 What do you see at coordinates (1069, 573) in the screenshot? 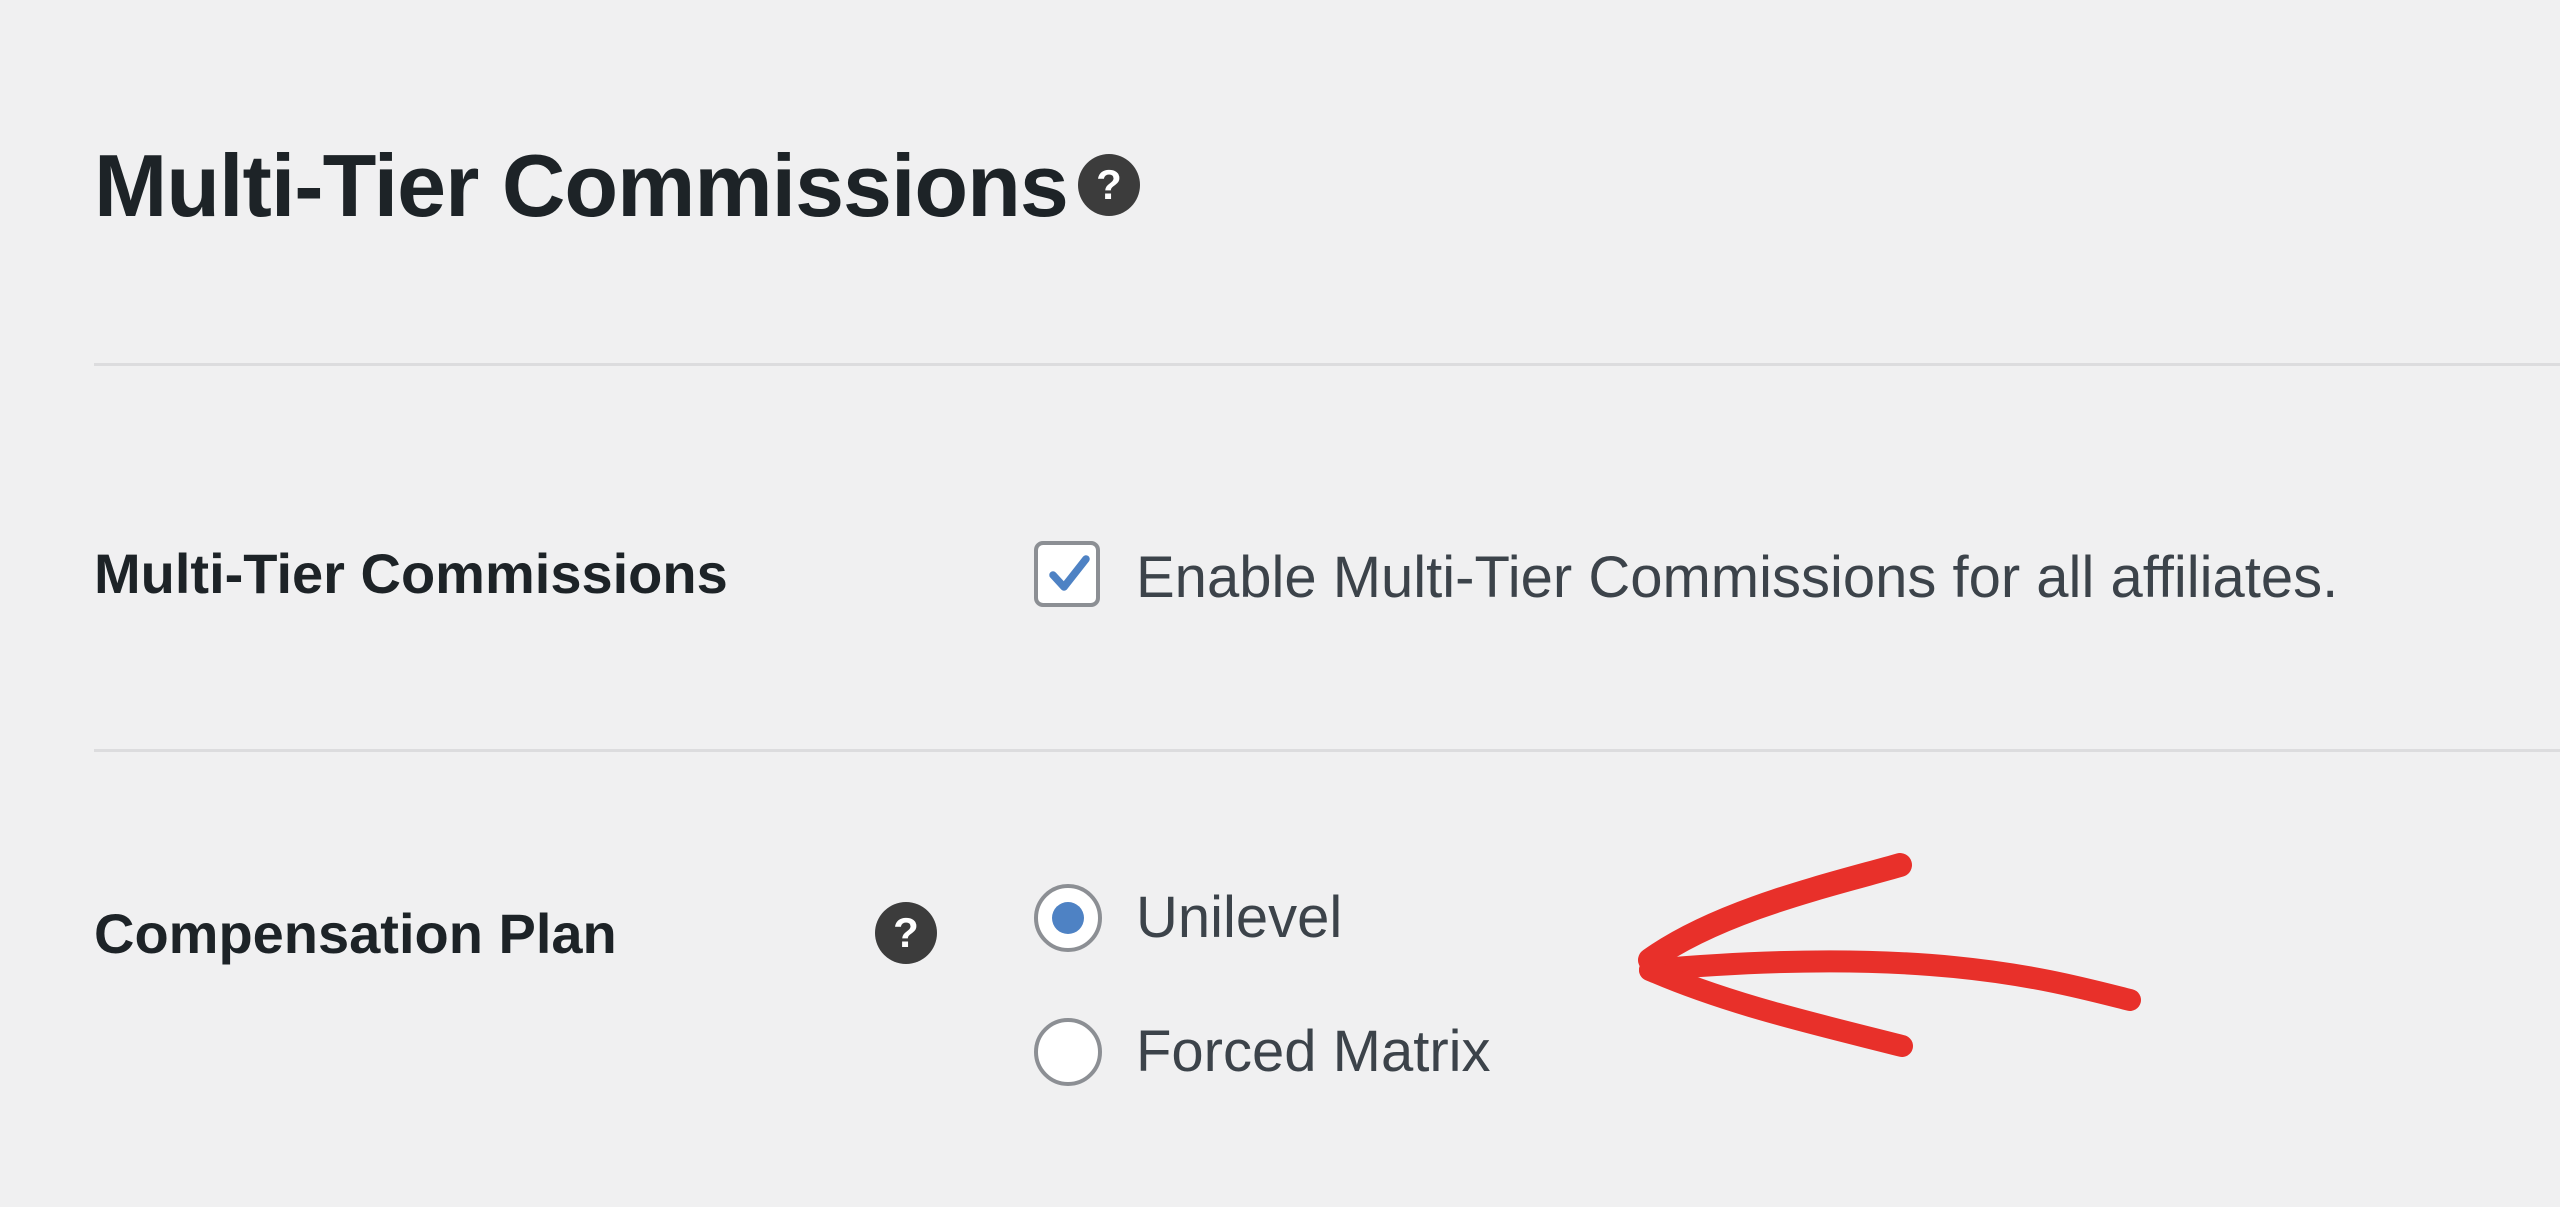
I see `checkmark-icon` at bounding box center [1069, 573].